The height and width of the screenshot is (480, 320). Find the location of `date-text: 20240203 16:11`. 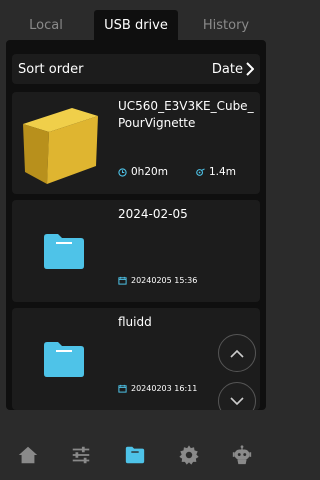

date-text: 20240203 16:11 is located at coordinates (164, 388).